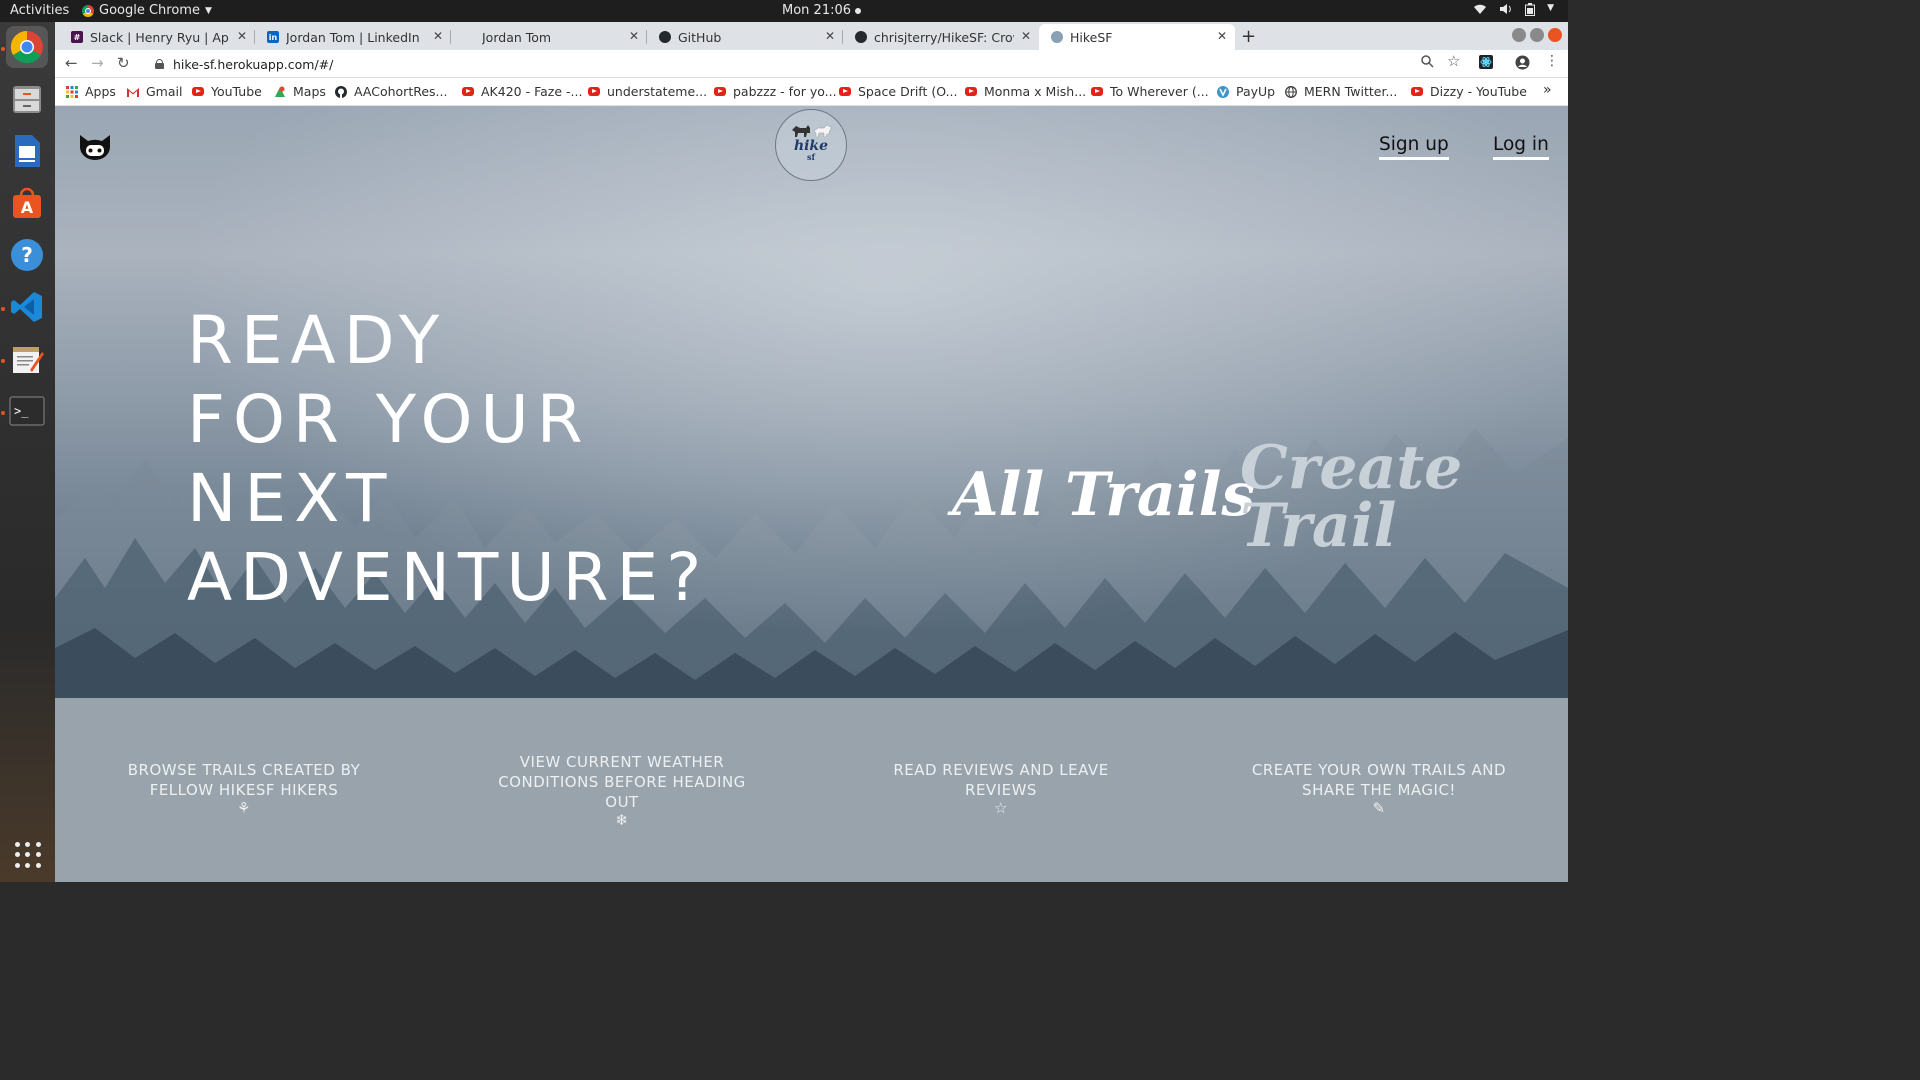  What do you see at coordinates (1103, 495) in the screenshot?
I see `all-trails-link: All Trails` at bounding box center [1103, 495].